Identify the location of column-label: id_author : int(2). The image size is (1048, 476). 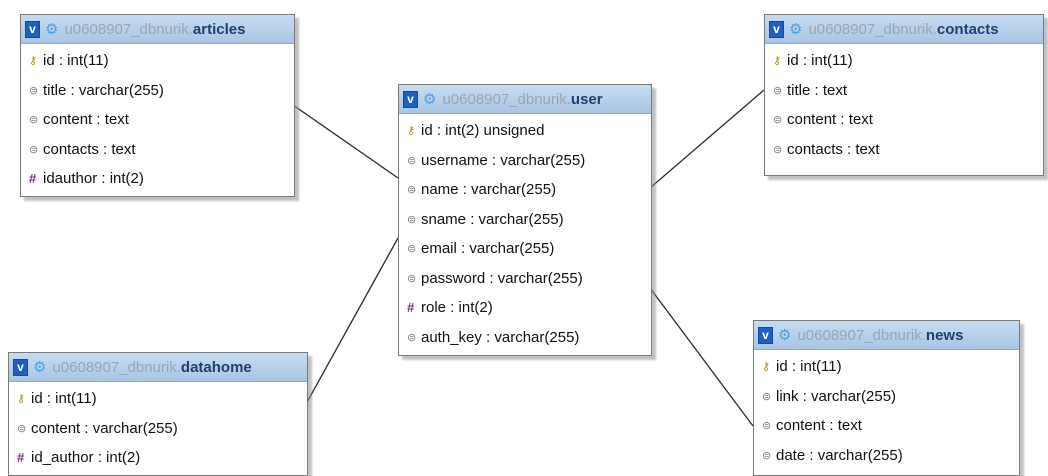
(86, 458).